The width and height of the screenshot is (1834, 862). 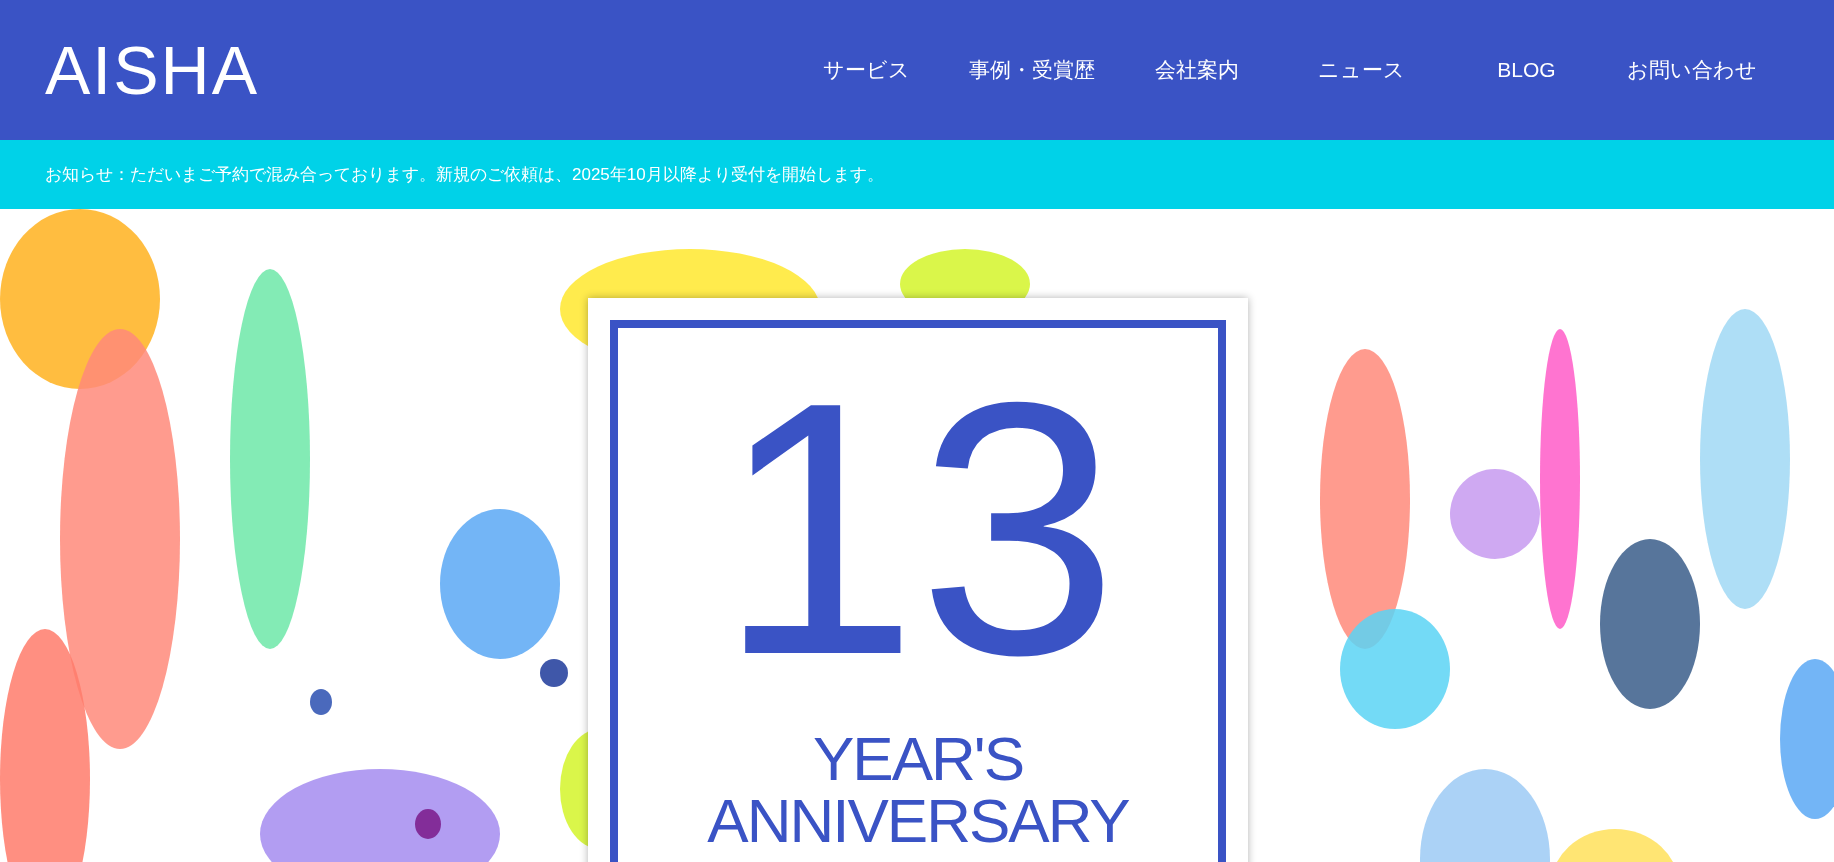 What do you see at coordinates (1526, 70) in the screenshot?
I see `nav-link: BLOG` at bounding box center [1526, 70].